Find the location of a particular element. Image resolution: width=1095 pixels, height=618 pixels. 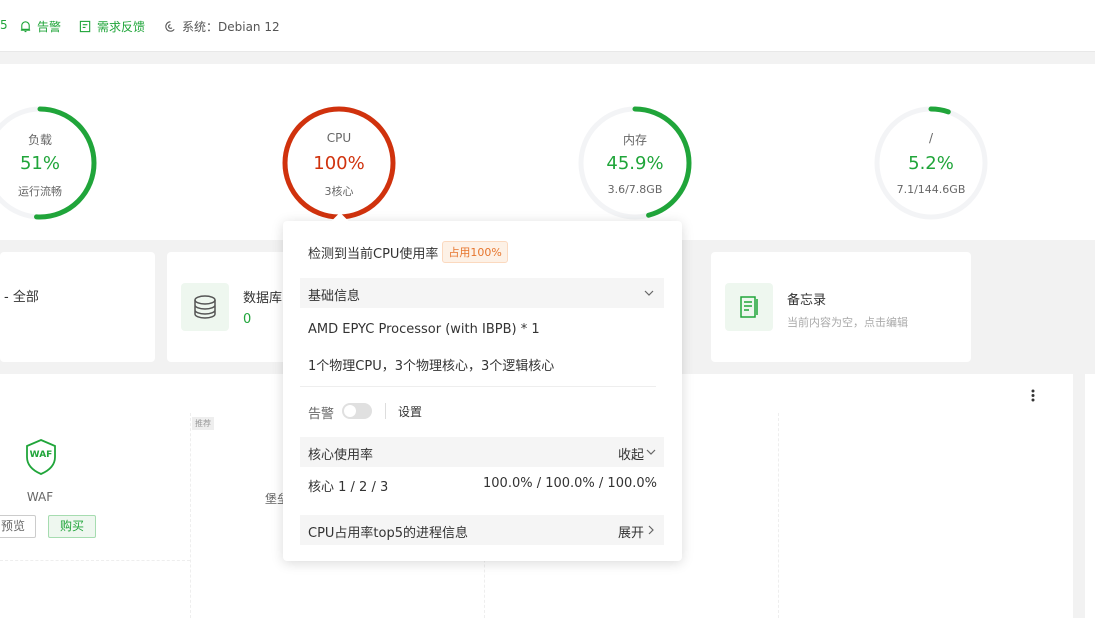

more-menu-icon is located at coordinates (1033, 396).